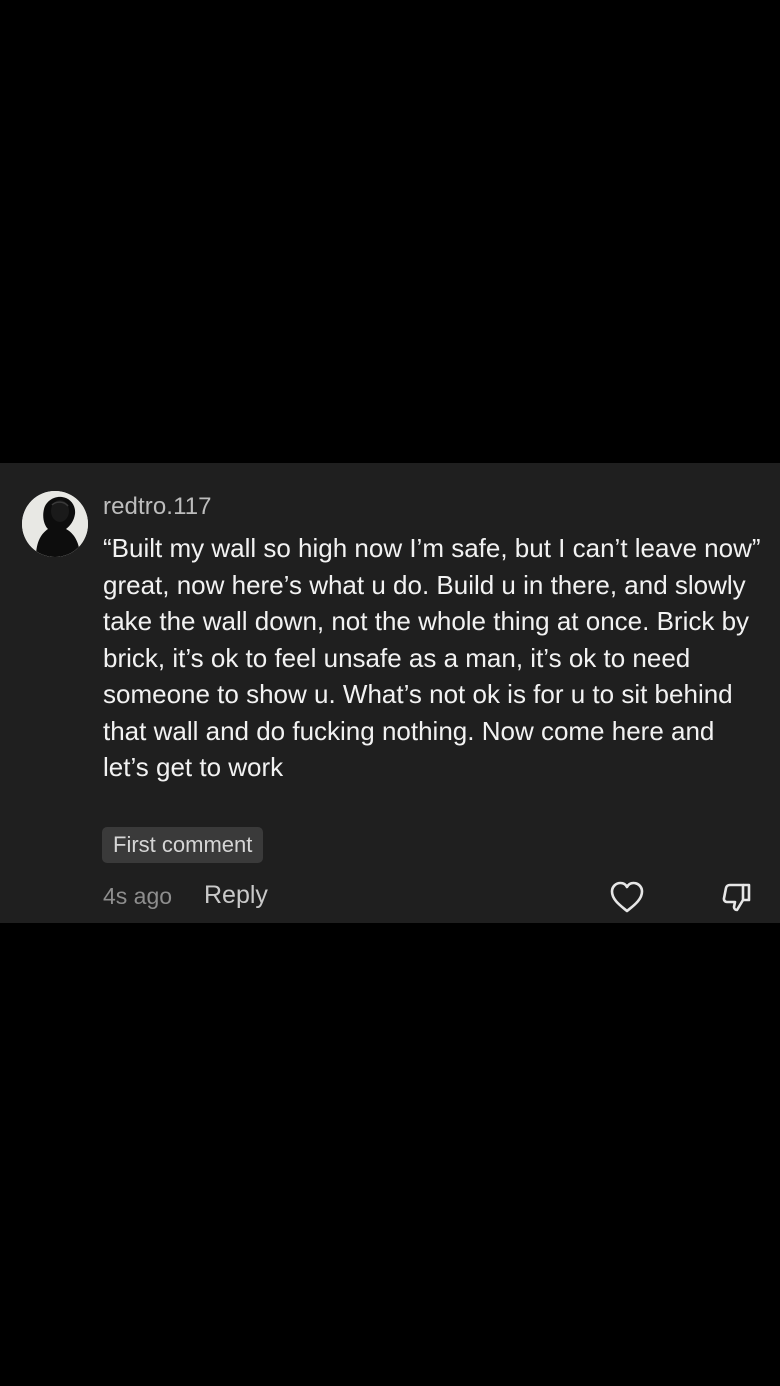  Describe the element at coordinates (138, 896) in the screenshot. I see `timestamp: 4s ago` at that location.